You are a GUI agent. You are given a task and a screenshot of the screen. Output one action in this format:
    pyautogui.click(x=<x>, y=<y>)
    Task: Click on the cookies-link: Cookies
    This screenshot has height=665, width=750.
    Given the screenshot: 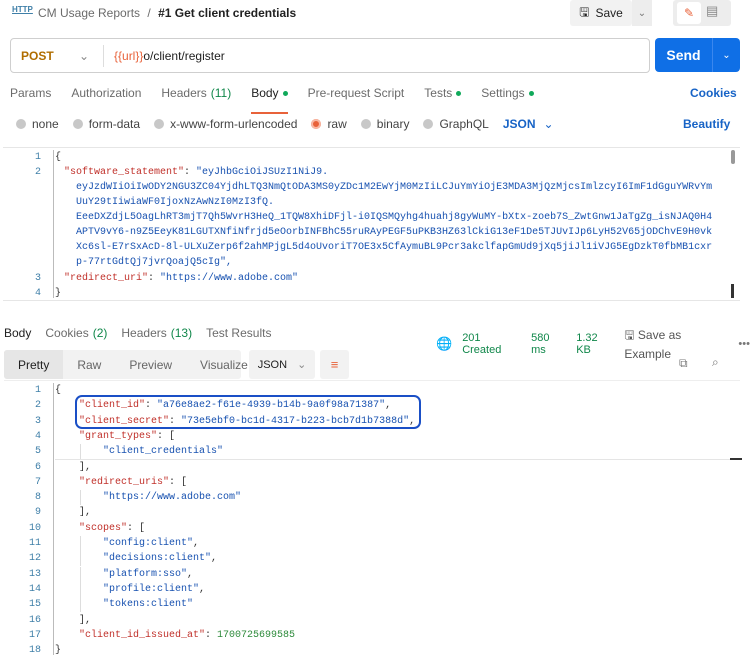 What is the action you would take?
    pyautogui.click(x=713, y=93)
    